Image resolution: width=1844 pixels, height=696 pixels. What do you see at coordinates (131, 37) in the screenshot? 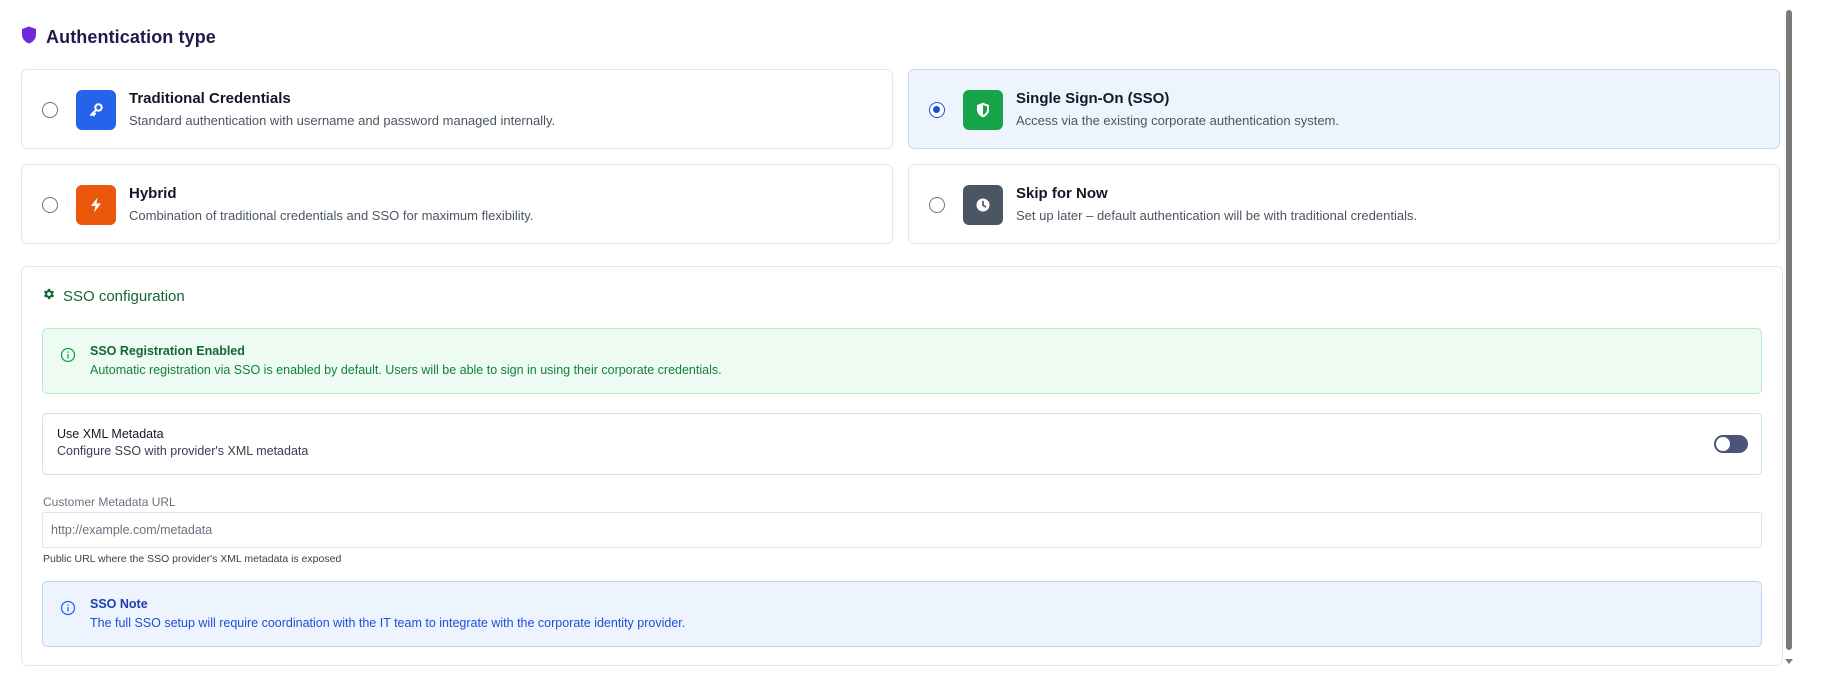
I see `section-title: Authentication type` at bounding box center [131, 37].